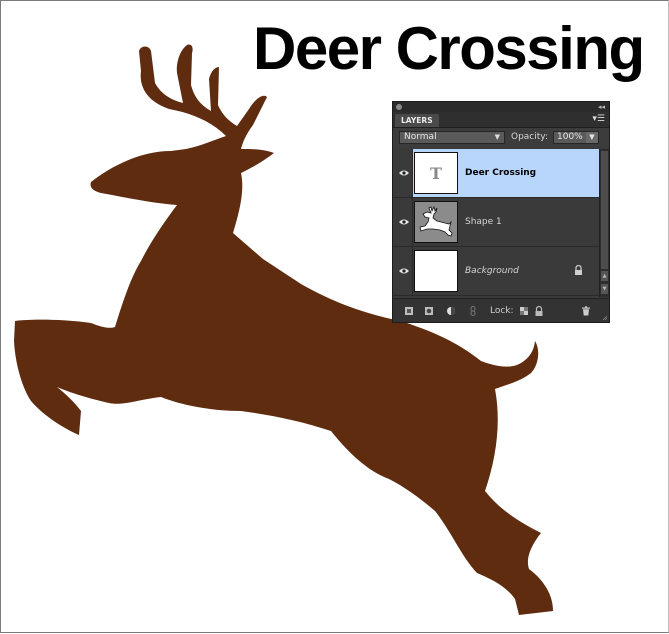  Describe the element at coordinates (436, 271) in the screenshot. I see `background-layer-thumbnail` at that location.